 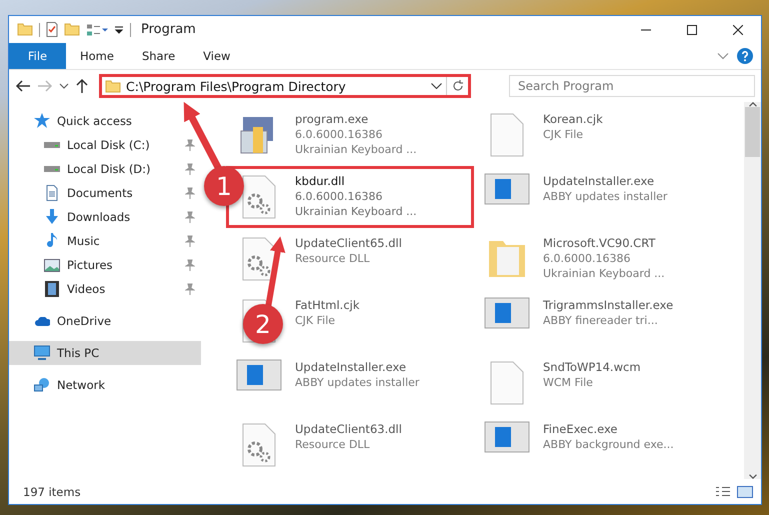 What do you see at coordinates (646, 29) in the screenshot?
I see `minimize-icon` at bounding box center [646, 29].